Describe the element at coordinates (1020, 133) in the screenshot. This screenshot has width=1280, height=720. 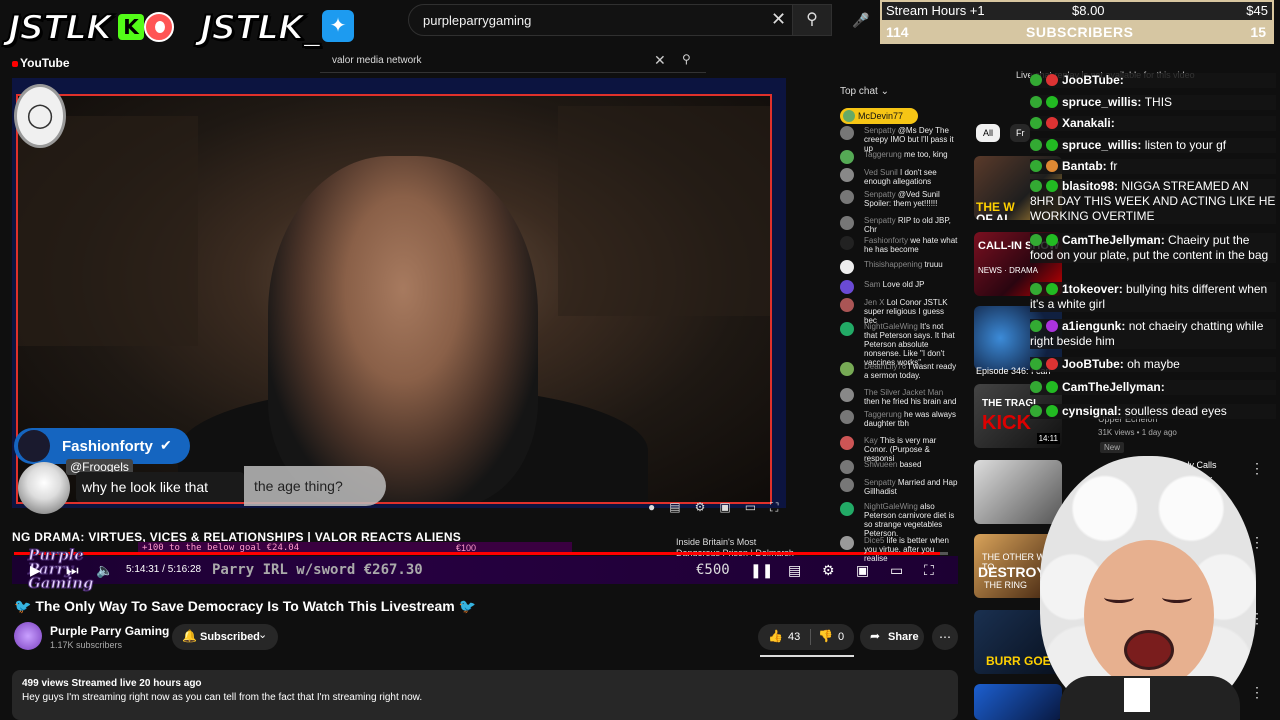
I see `chip-from: Fr` at that location.